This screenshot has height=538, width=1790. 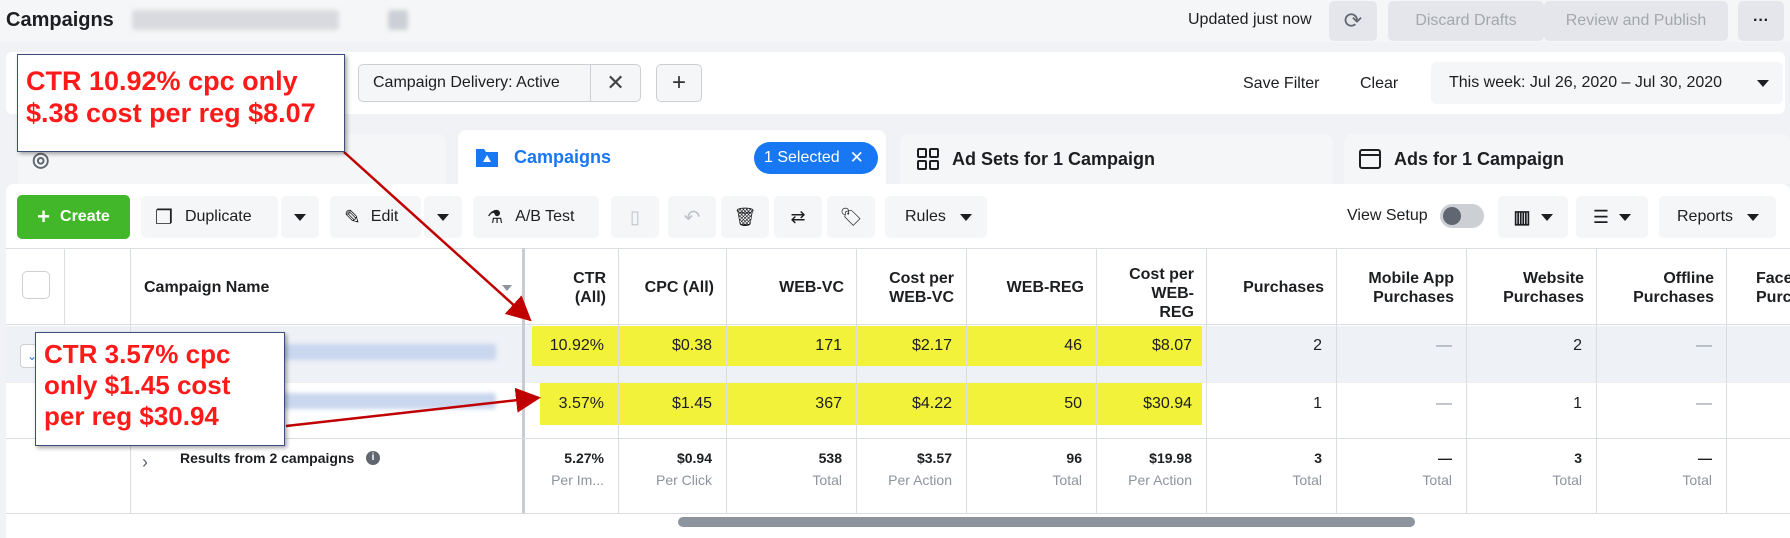 I want to click on total-offline-purchases: —, so click(x=1705, y=458).